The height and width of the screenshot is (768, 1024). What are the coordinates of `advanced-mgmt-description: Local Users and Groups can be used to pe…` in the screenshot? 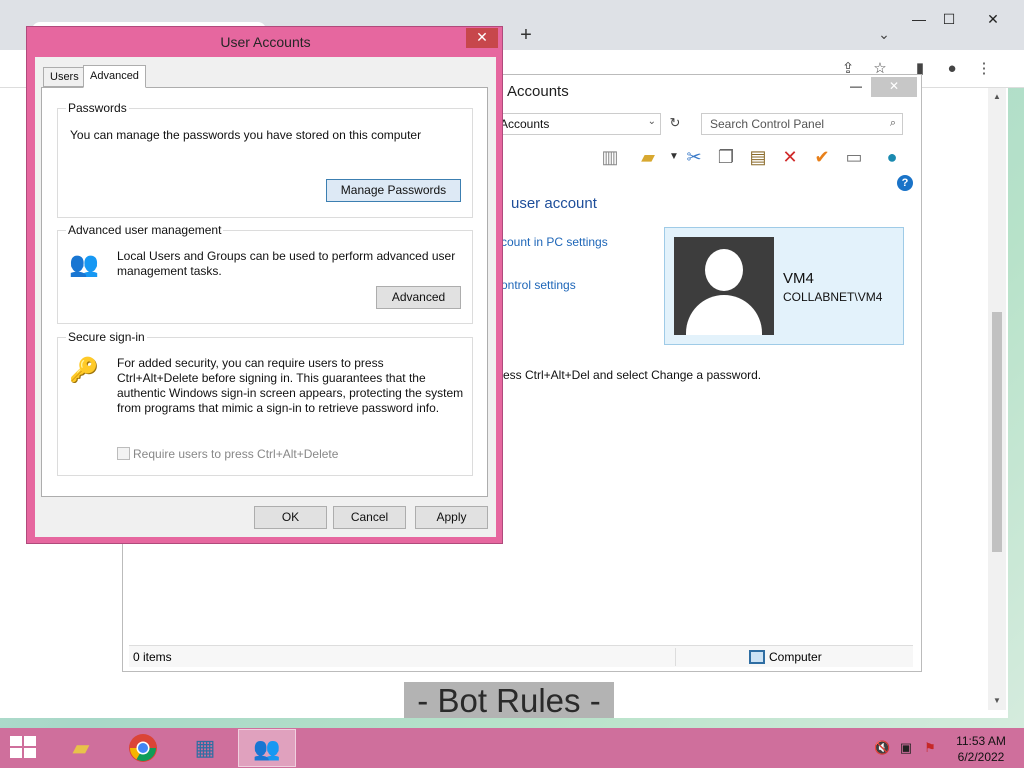 It's located at (286, 263).